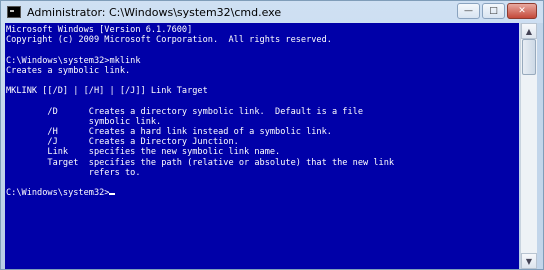 Image resolution: width=544 pixels, height=270 pixels. I want to click on text-cursor, so click(112, 194).